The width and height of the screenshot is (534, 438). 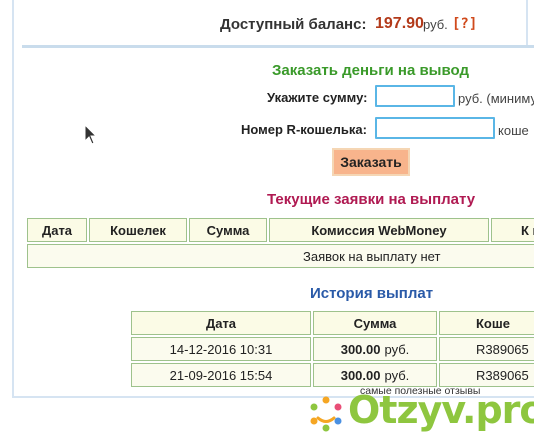 I want to click on frame-left-border, so click(x=13, y=199).